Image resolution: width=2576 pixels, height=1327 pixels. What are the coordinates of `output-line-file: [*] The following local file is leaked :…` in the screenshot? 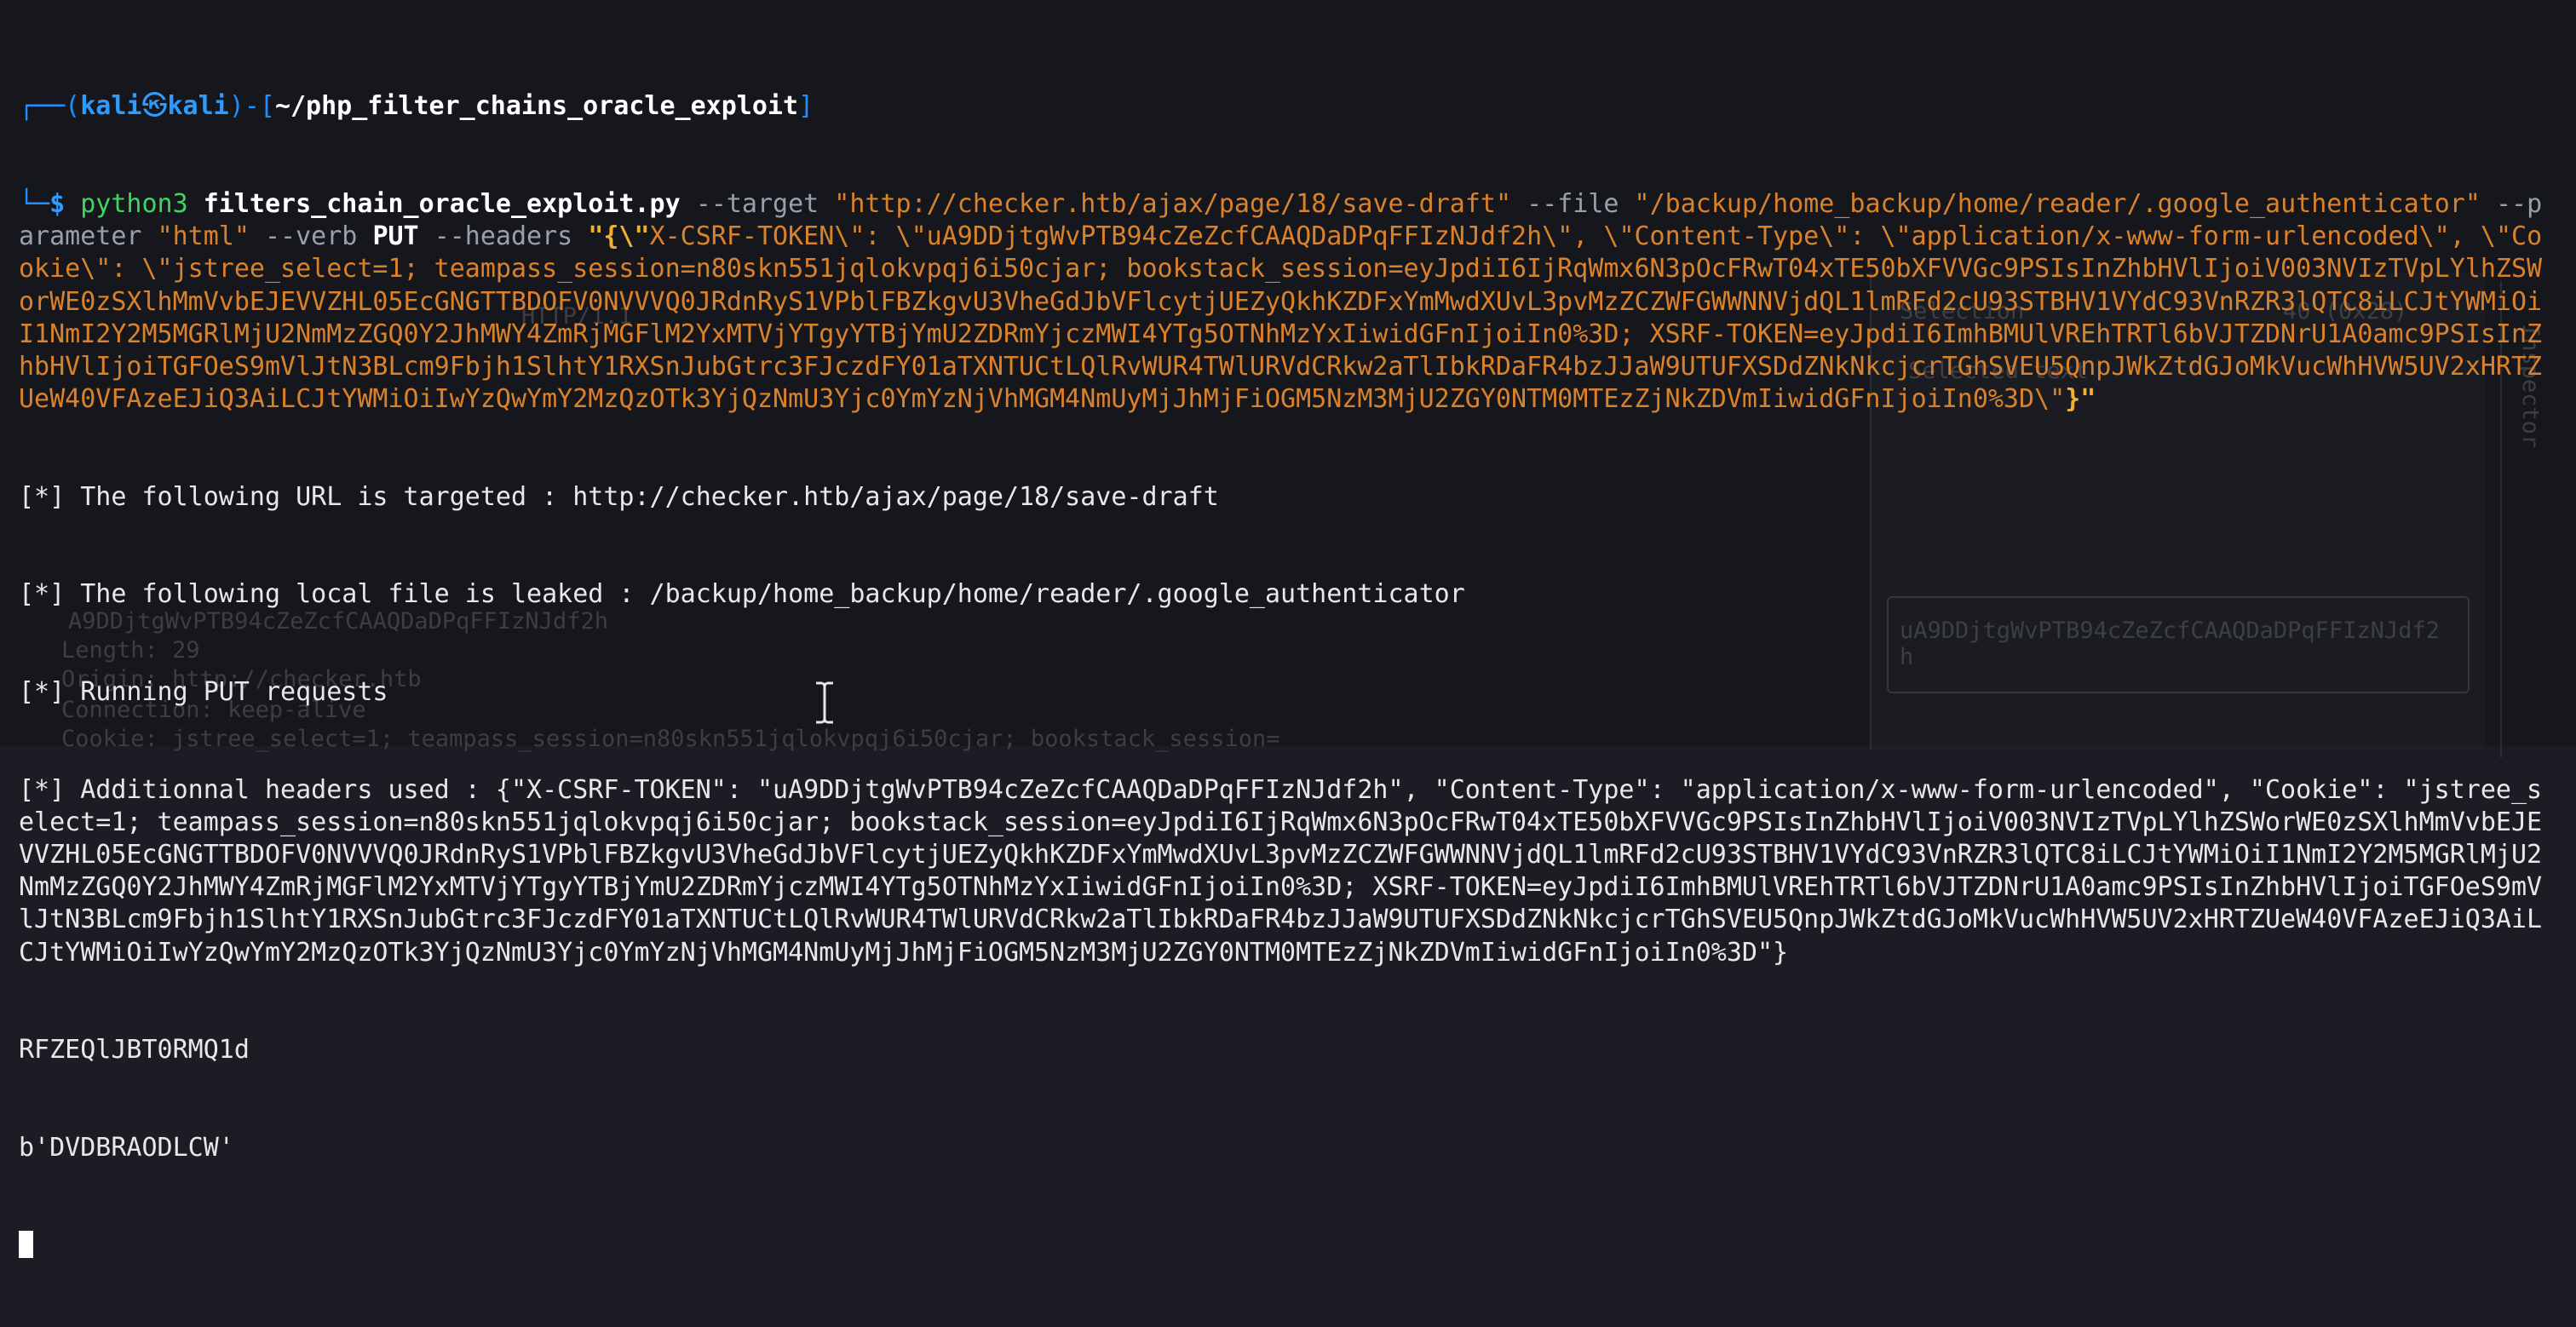 It's located at (742, 594).